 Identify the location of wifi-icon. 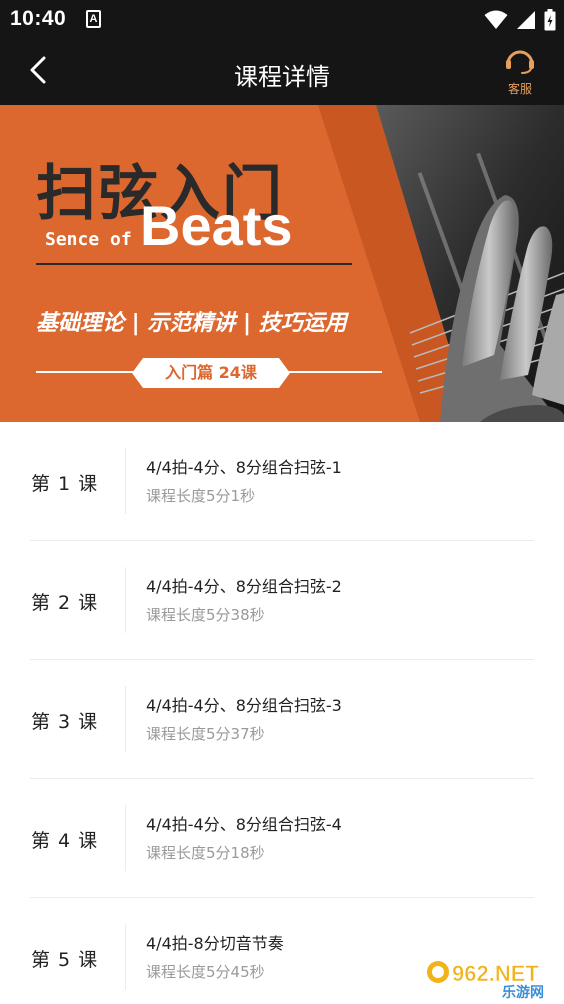
(496, 19).